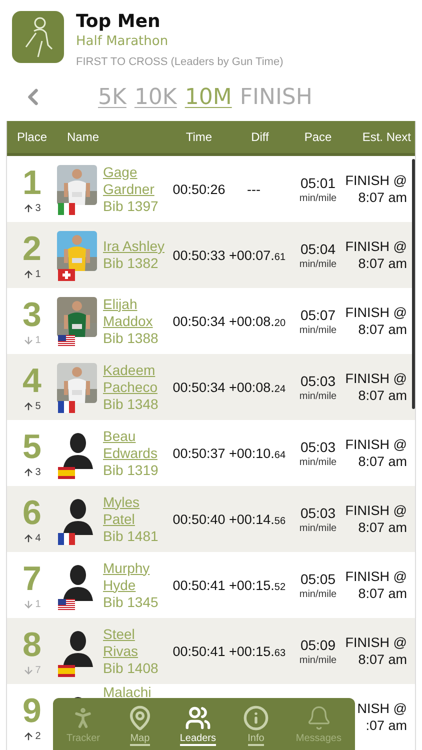 The height and width of the screenshot is (750, 422). What do you see at coordinates (123, 42) in the screenshot?
I see `race-name: Half Marathon` at bounding box center [123, 42].